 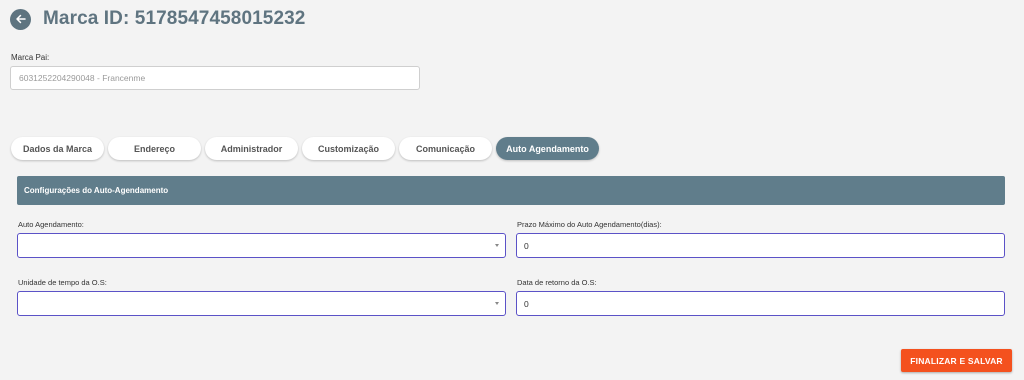 I want to click on back-button, so click(x=20, y=19).